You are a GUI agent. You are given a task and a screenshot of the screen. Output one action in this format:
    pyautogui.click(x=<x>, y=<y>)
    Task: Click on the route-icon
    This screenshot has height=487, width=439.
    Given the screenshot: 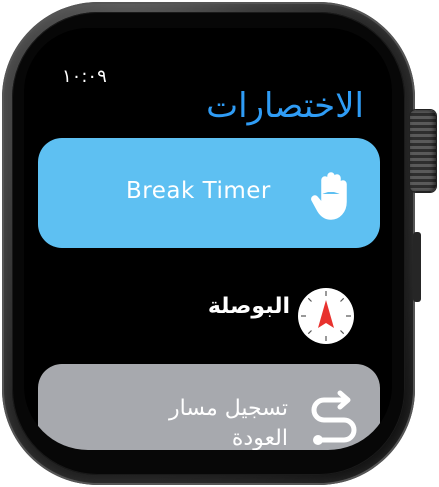 What is the action you would take?
    pyautogui.click(x=334, y=417)
    